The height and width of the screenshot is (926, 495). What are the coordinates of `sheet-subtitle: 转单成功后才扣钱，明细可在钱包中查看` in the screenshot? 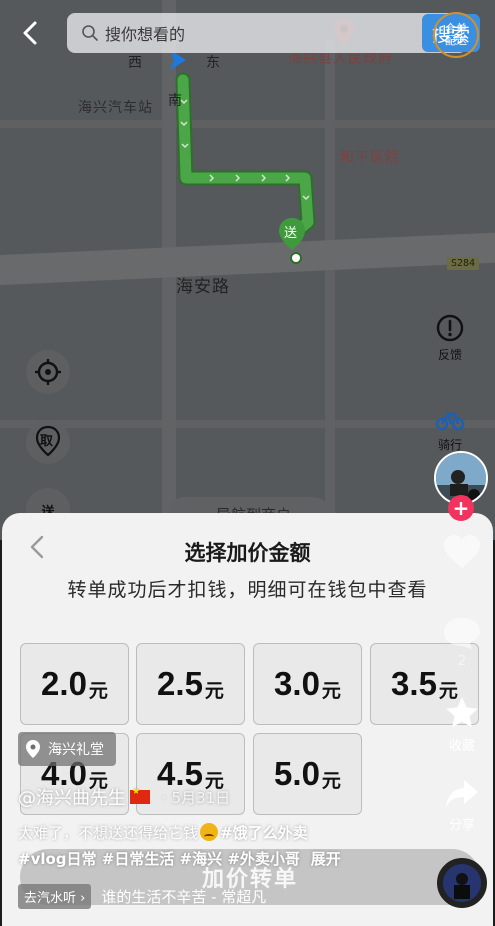 It's located at (247, 590).